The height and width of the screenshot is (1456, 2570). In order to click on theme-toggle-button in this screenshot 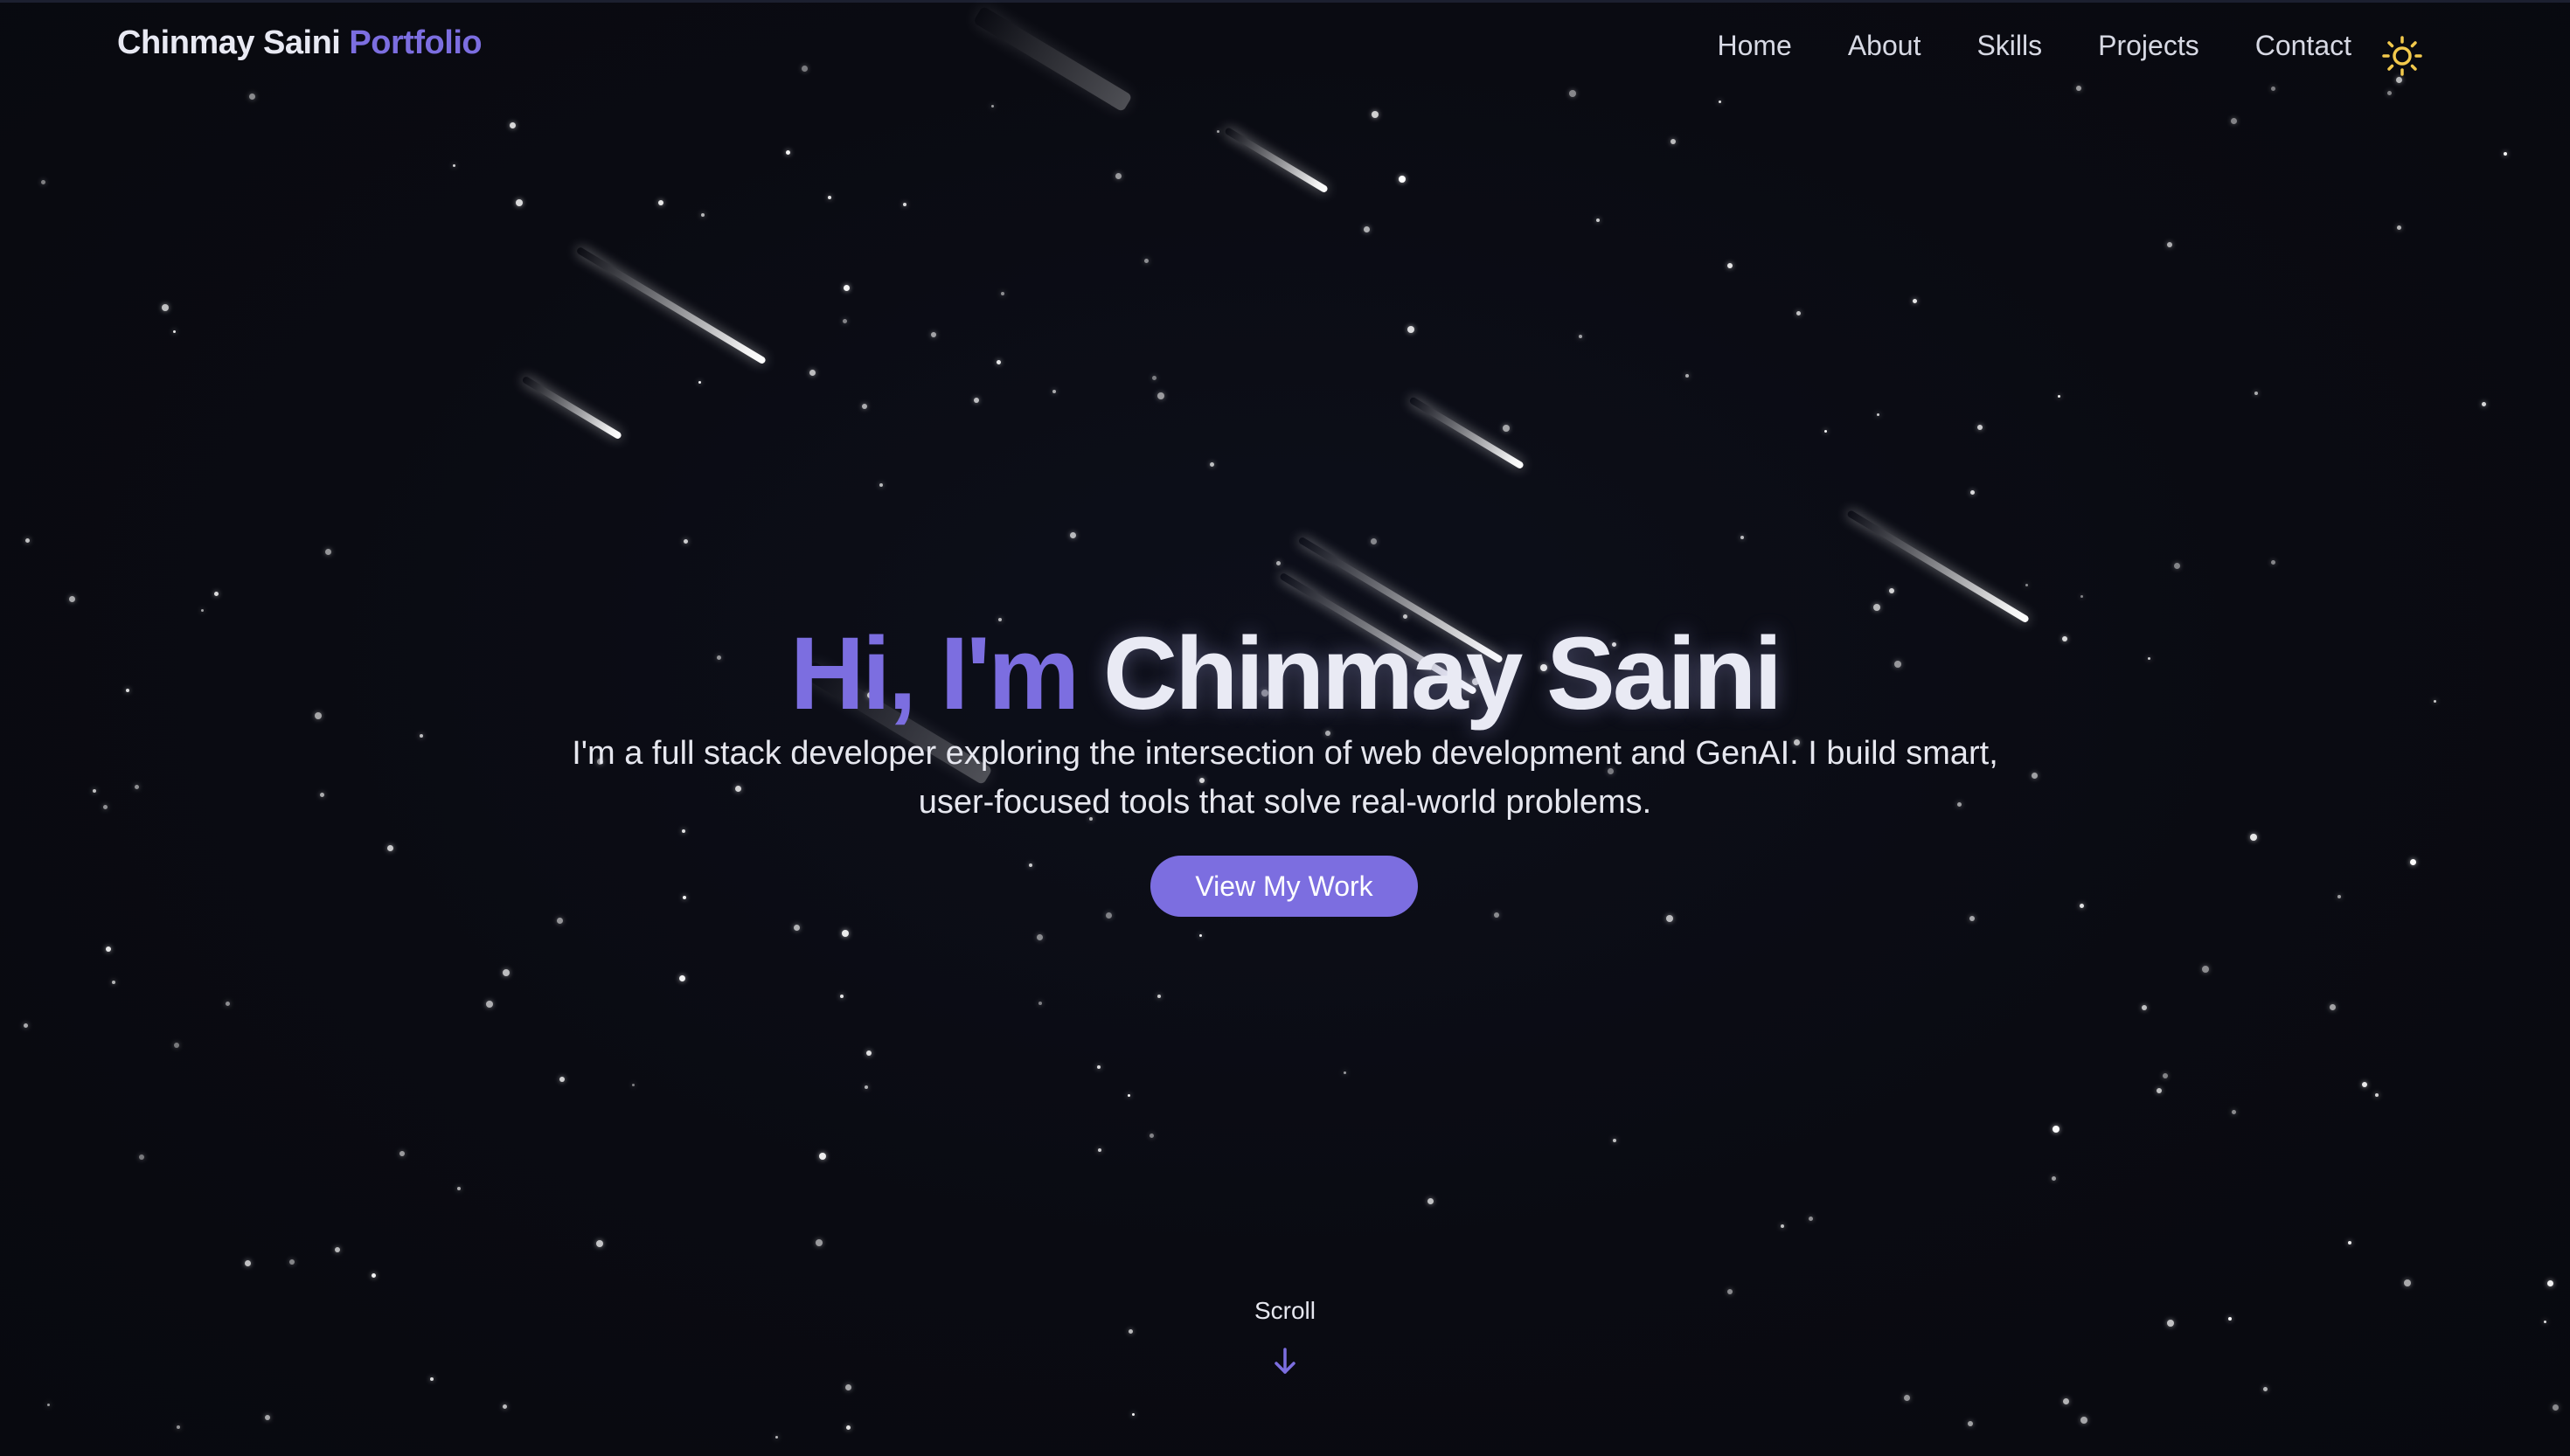, I will do `click(2402, 56)`.